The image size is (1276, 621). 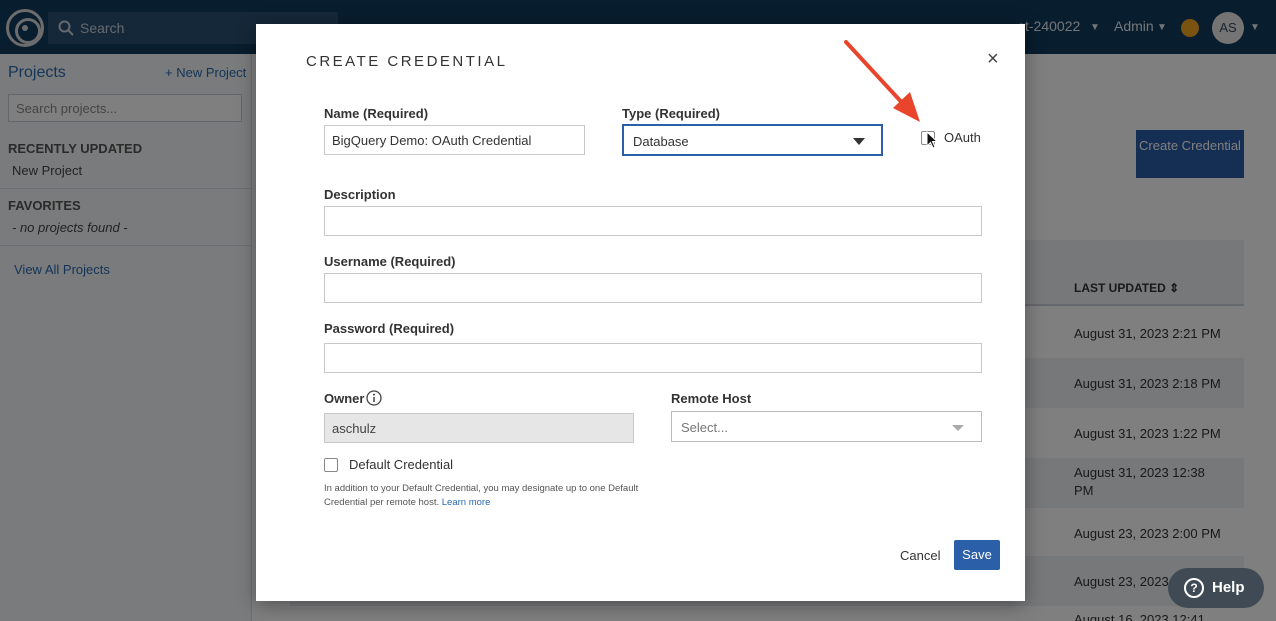 What do you see at coordinates (920, 555) in the screenshot?
I see `cancel-button: Cancel` at bounding box center [920, 555].